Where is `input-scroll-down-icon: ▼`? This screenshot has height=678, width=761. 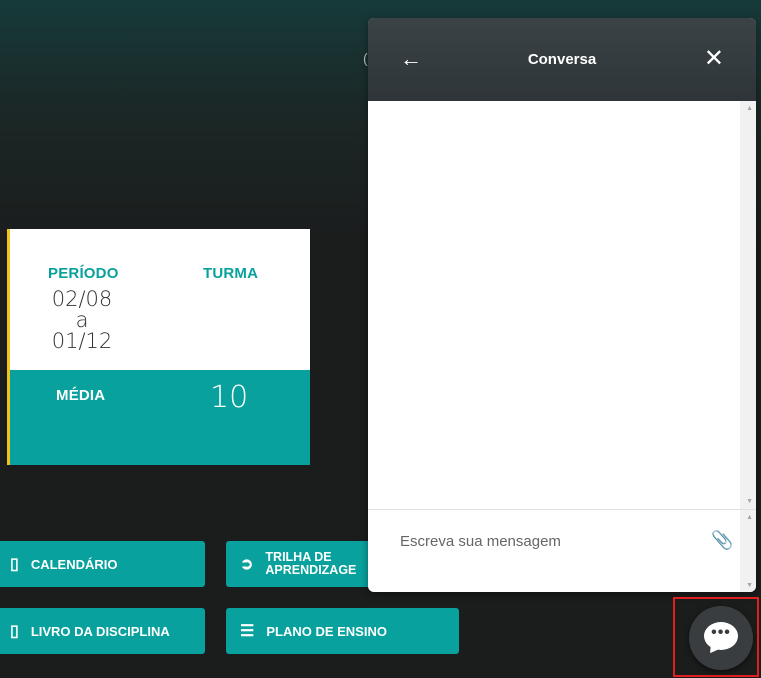
input-scroll-down-icon: ▼ is located at coordinates (749, 585).